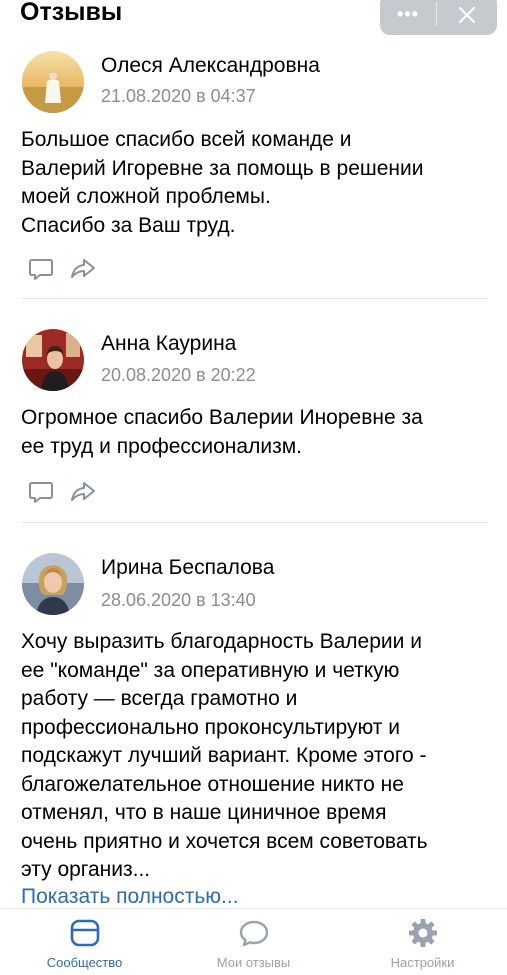  I want to click on close-button, so click(467, 17).